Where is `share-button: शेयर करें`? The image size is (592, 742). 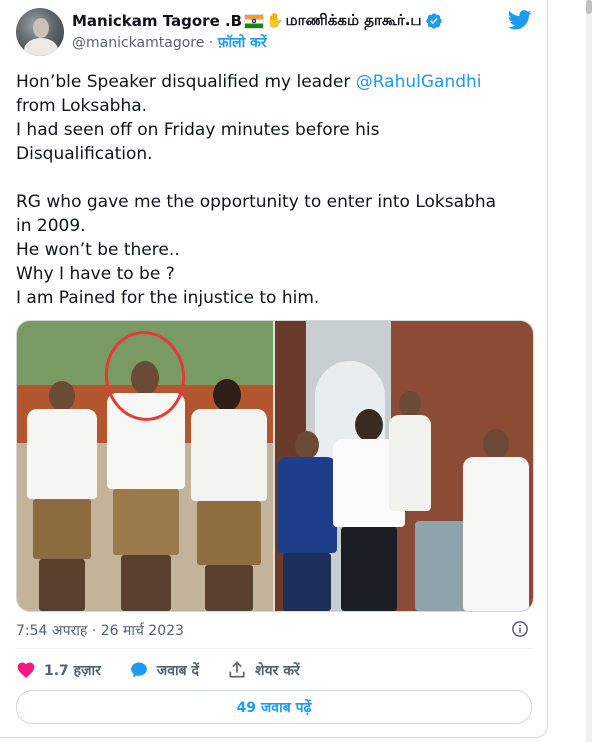
share-button: शेयर करें is located at coordinates (263, 670).